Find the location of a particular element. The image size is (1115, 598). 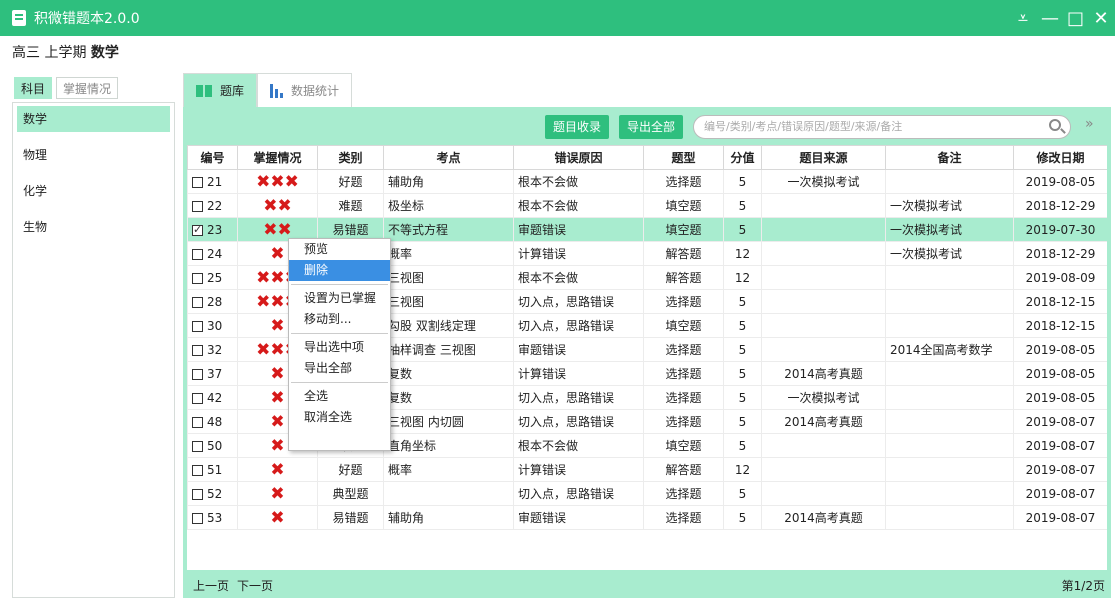

context-menu-item: 预览 is located at coordinates (339, 249).